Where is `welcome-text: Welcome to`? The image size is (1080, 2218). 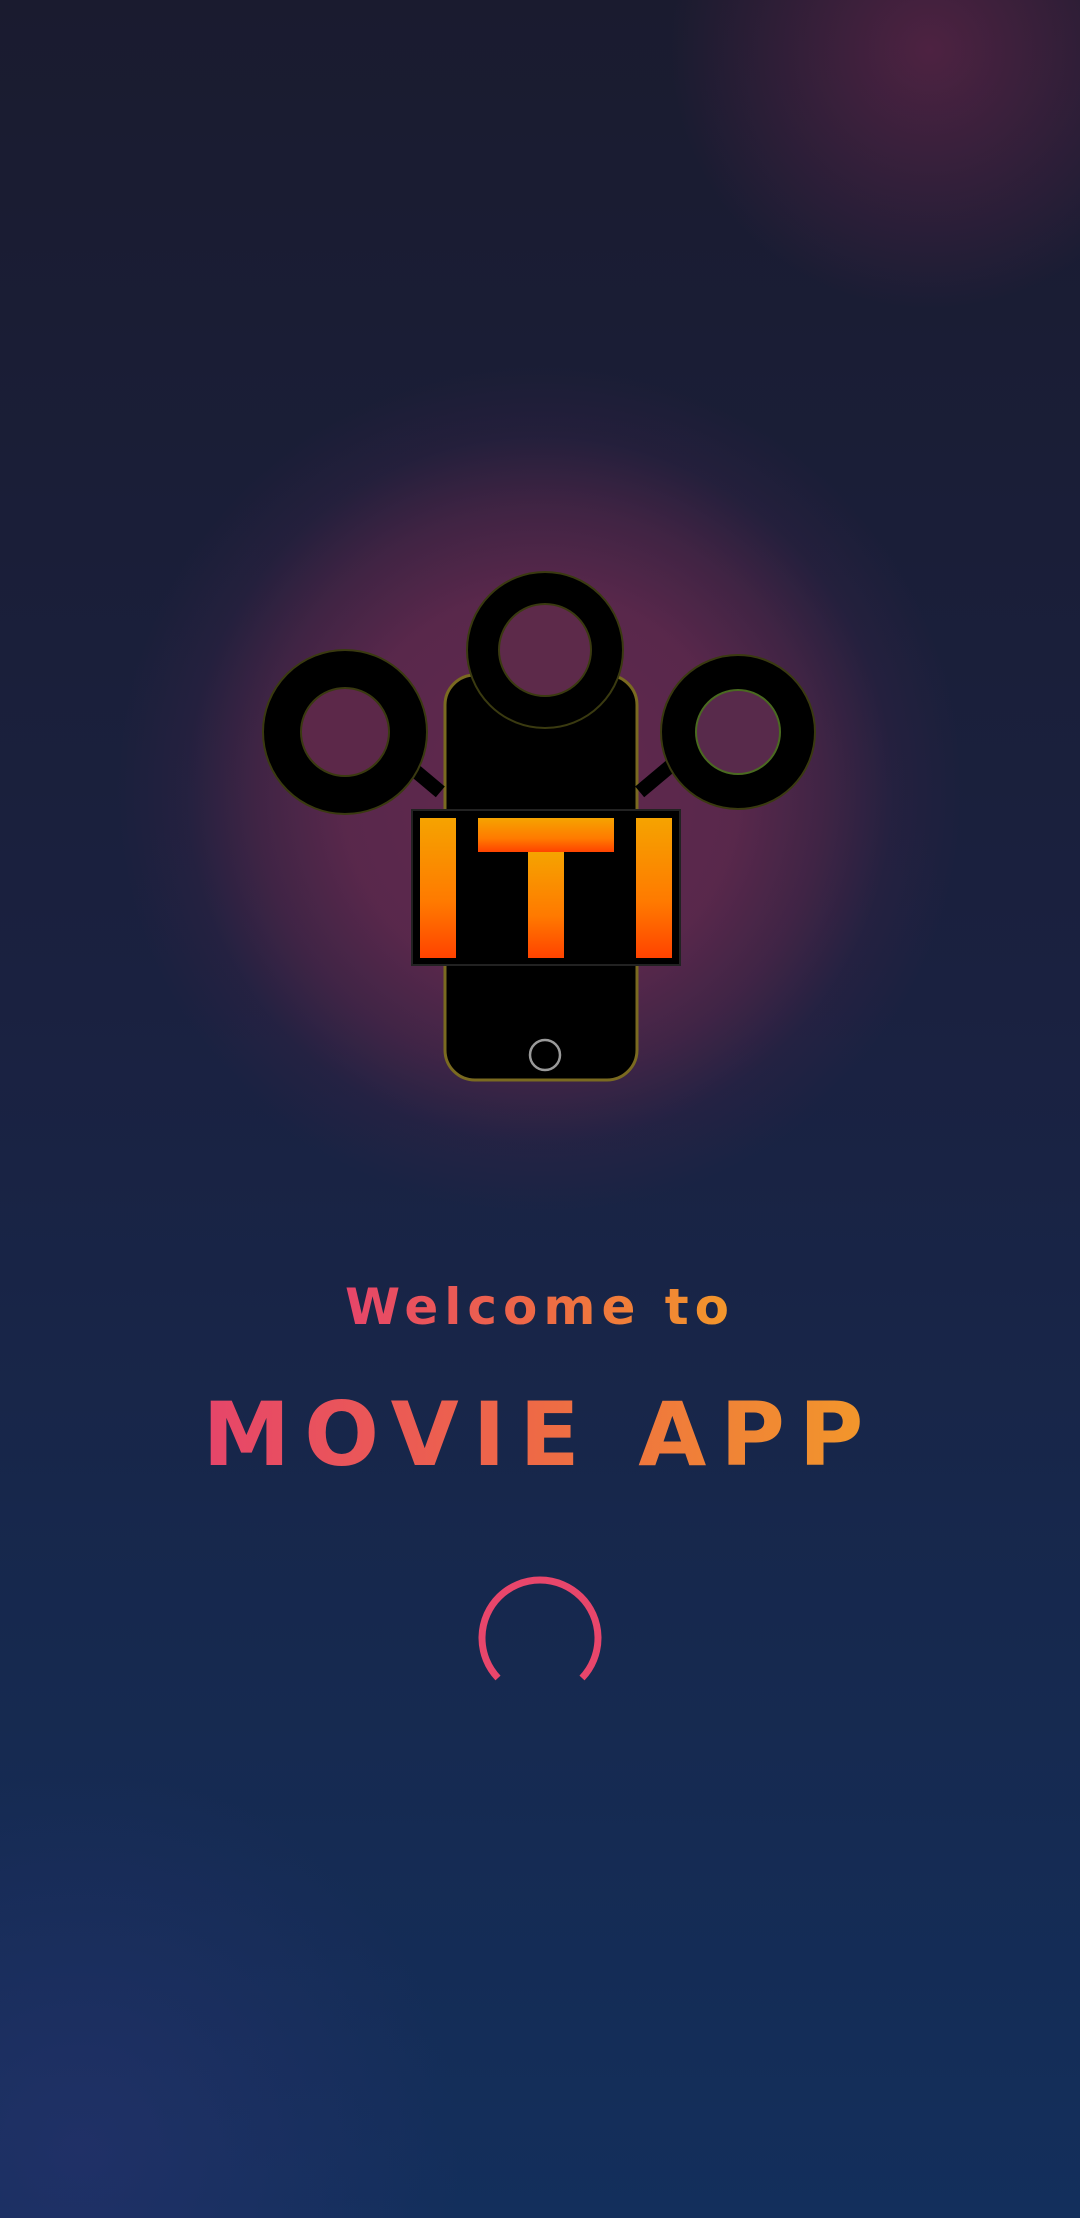 welcome-text: Welcome to is located at coordinates (540, 1307).